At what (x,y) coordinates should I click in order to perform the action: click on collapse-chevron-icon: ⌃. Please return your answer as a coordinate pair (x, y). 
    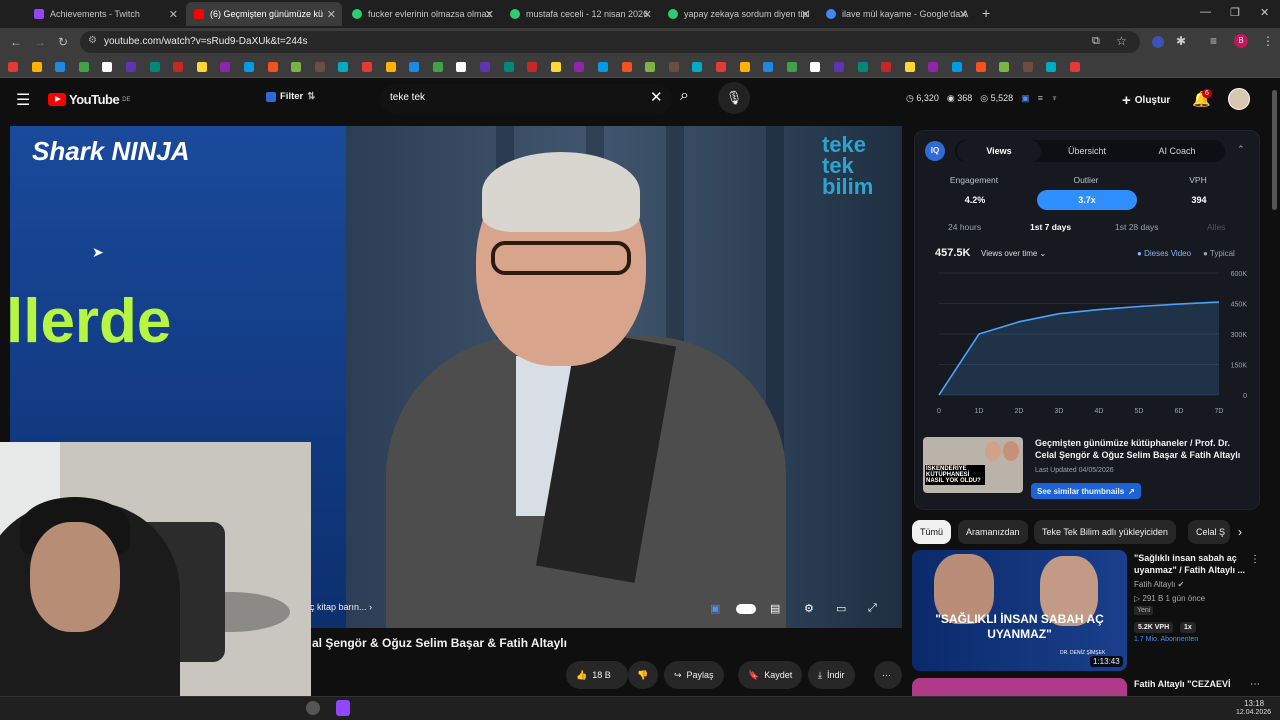
    Looking at the image, I should click on (1241, 149).